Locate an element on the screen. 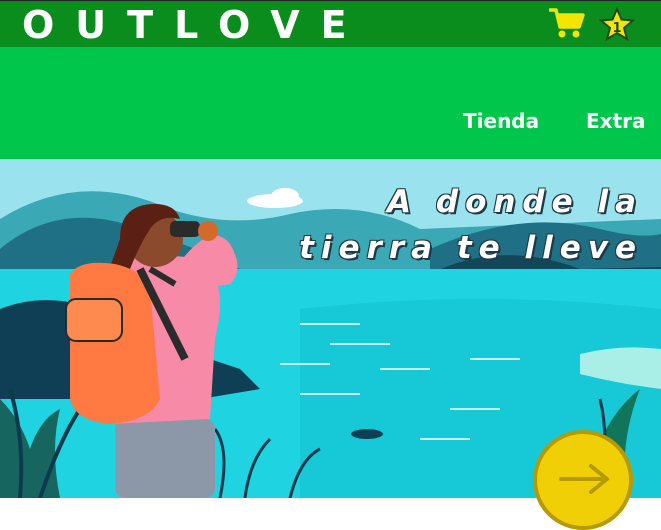  top-bar: OUTLOVE 1 is located at coordinates (330, 23).